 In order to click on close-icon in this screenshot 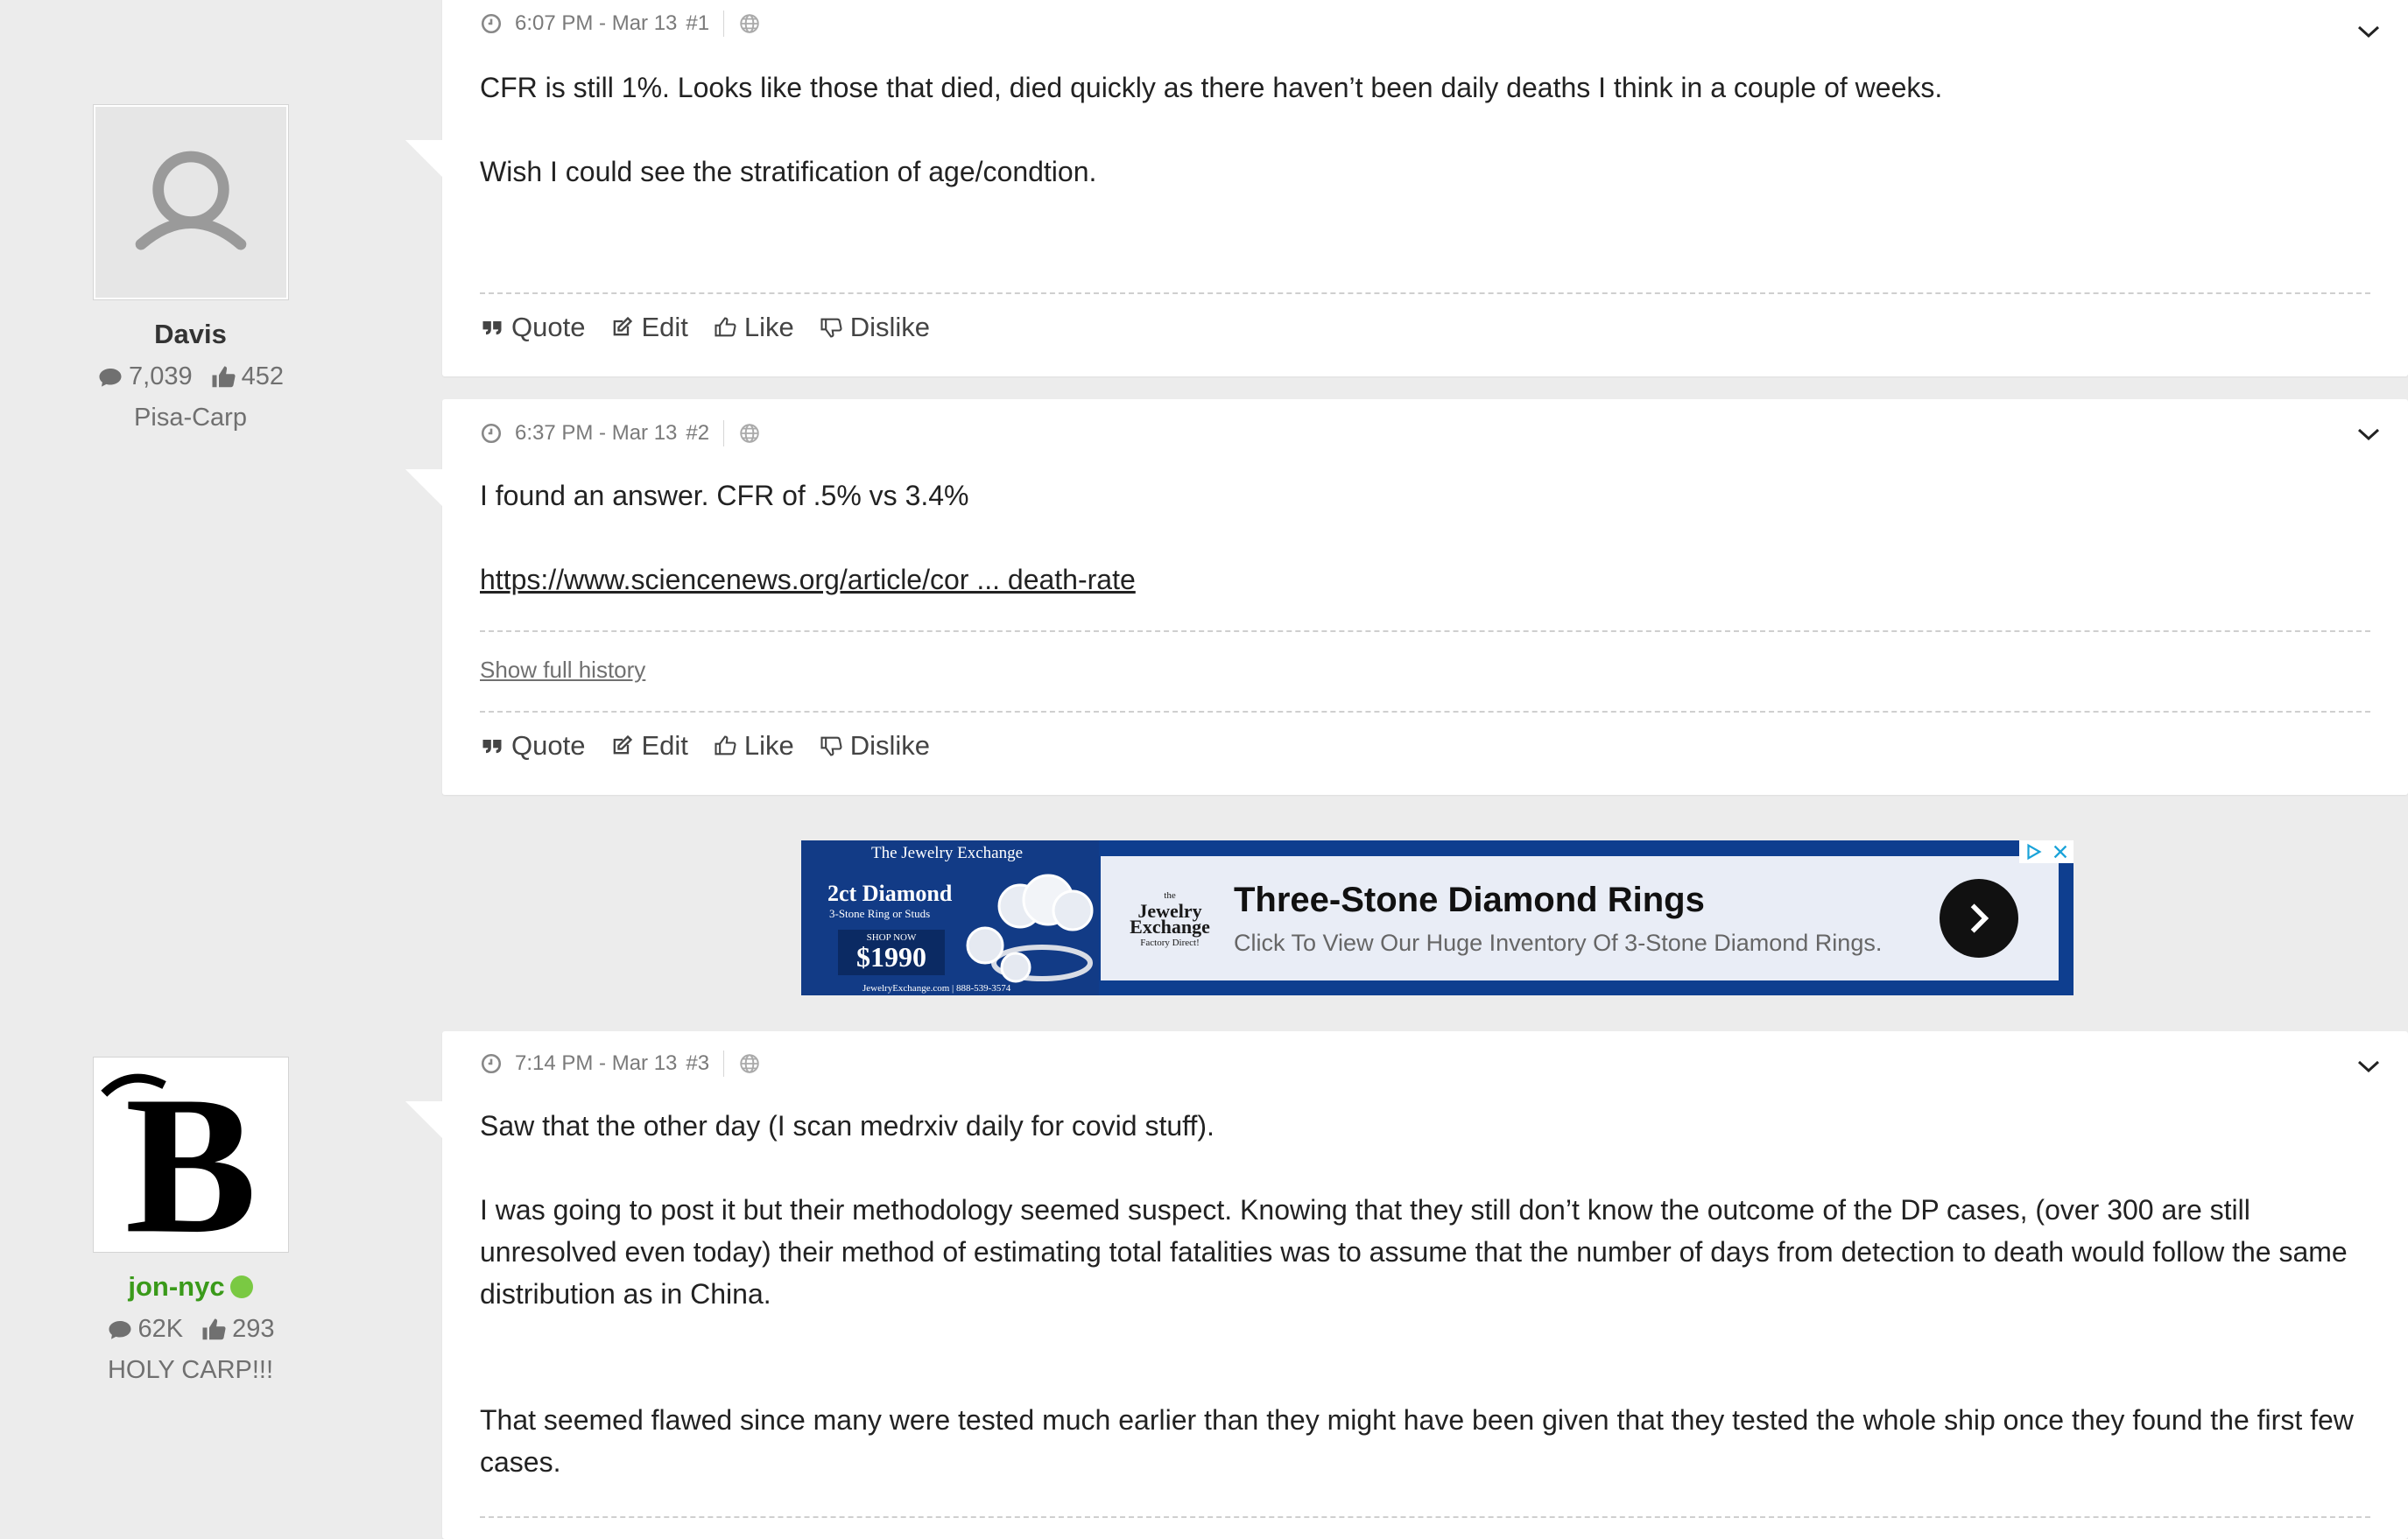, I will do `click(2060, 852)`.